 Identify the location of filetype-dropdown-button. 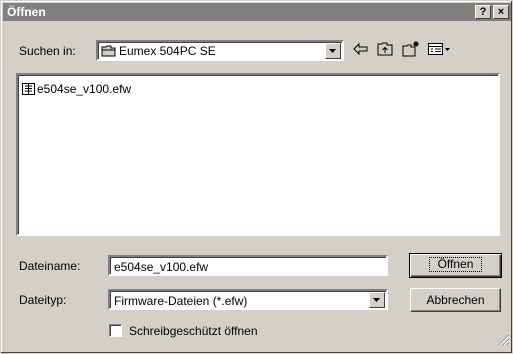
(377, 300).